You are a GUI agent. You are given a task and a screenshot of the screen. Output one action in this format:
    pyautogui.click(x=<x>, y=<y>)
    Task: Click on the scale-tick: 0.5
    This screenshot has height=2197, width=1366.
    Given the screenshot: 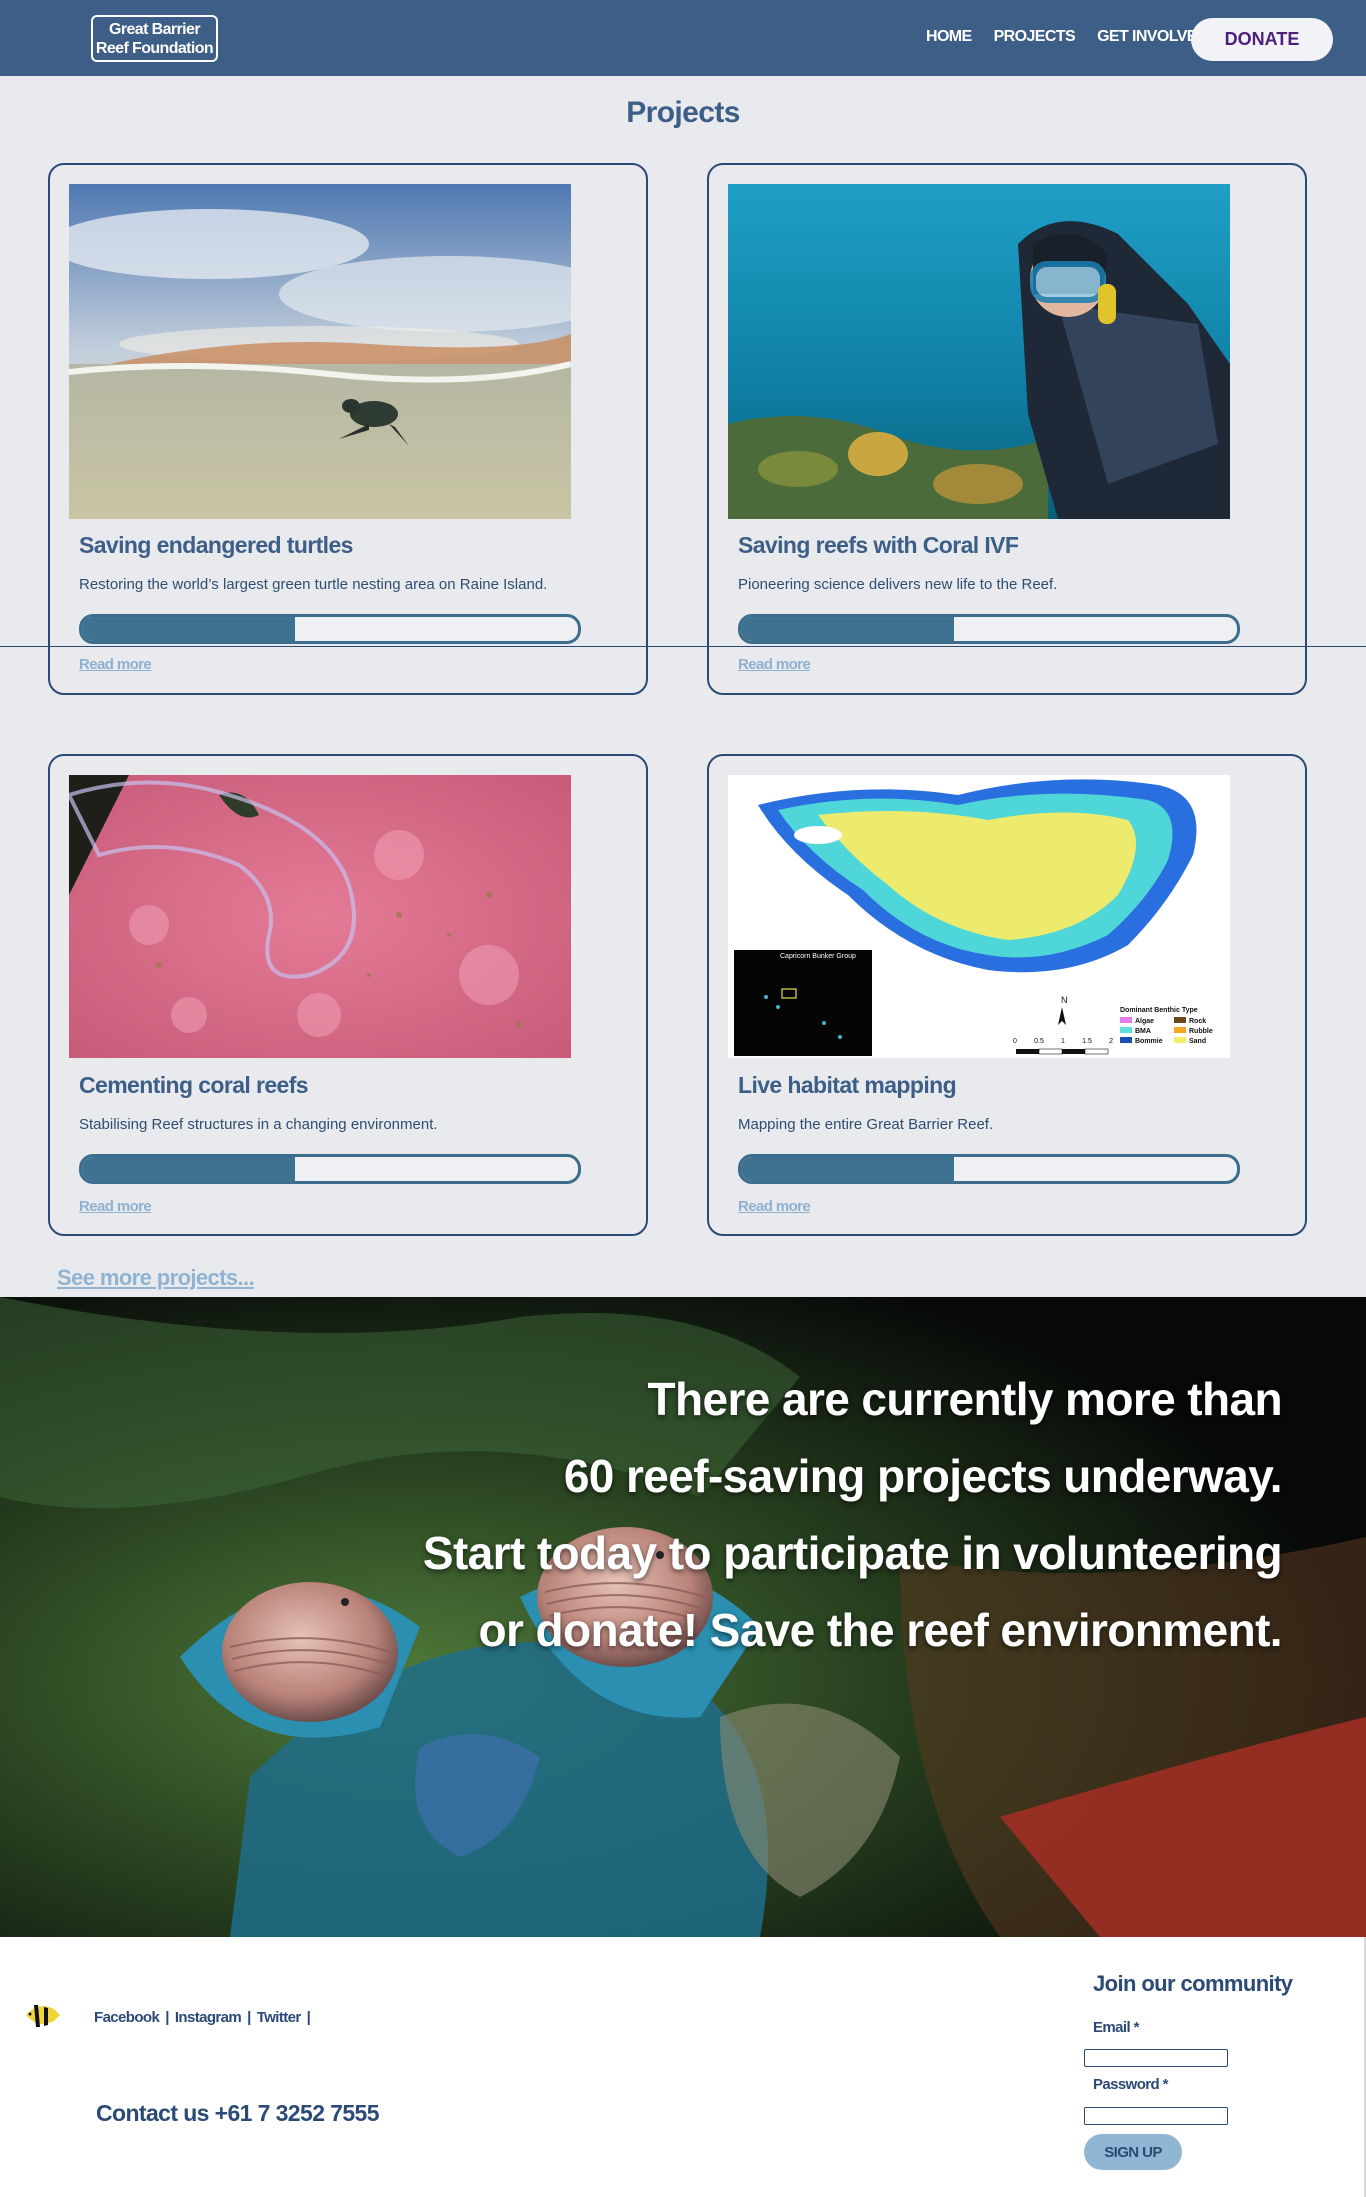 What is the action you would take?
    pyautogui.click(x=1039, y=1041)
    